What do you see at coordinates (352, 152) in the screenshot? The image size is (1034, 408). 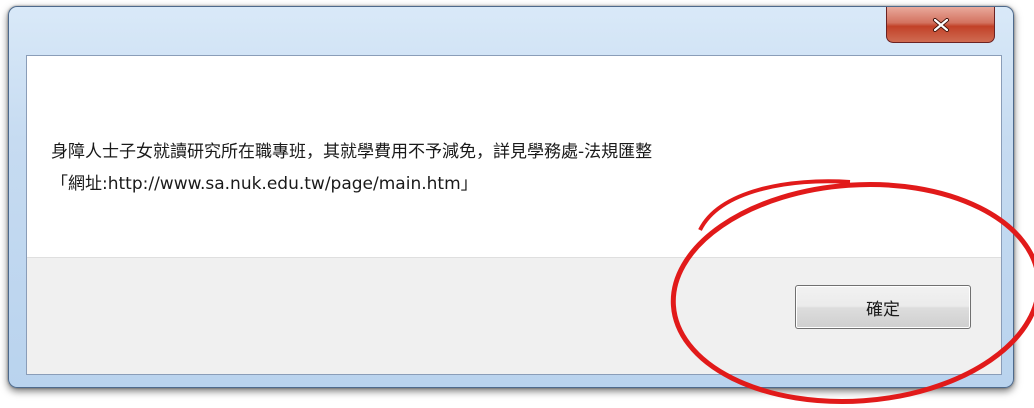 I see `message-line-1: 身障人士子女就讀研究所在職專班，其就學費用不予減免，詳見學務處-法規匯整` at bounding box center [352, 152].